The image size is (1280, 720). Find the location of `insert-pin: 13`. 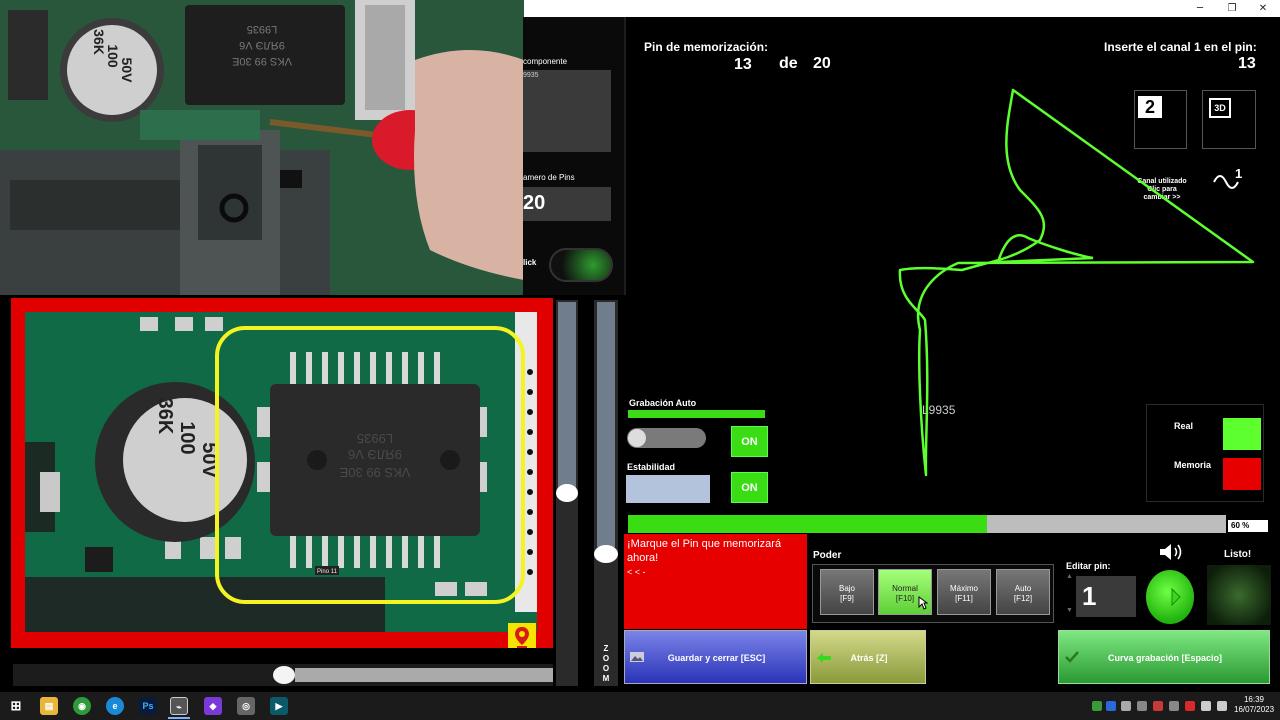

insert-pin: 13 is located at coordinates (1247, 63).